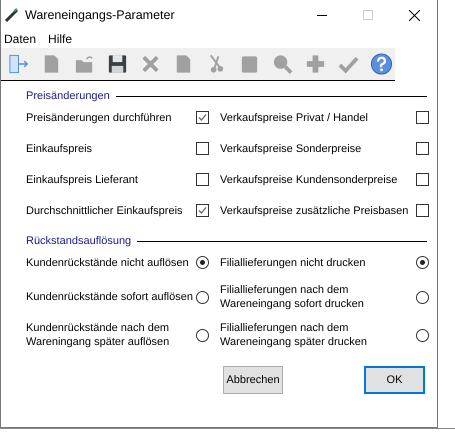 This screenshot has height=434, width=455. I want to click on option-label: Einkaufspreis, so click(60, 149).